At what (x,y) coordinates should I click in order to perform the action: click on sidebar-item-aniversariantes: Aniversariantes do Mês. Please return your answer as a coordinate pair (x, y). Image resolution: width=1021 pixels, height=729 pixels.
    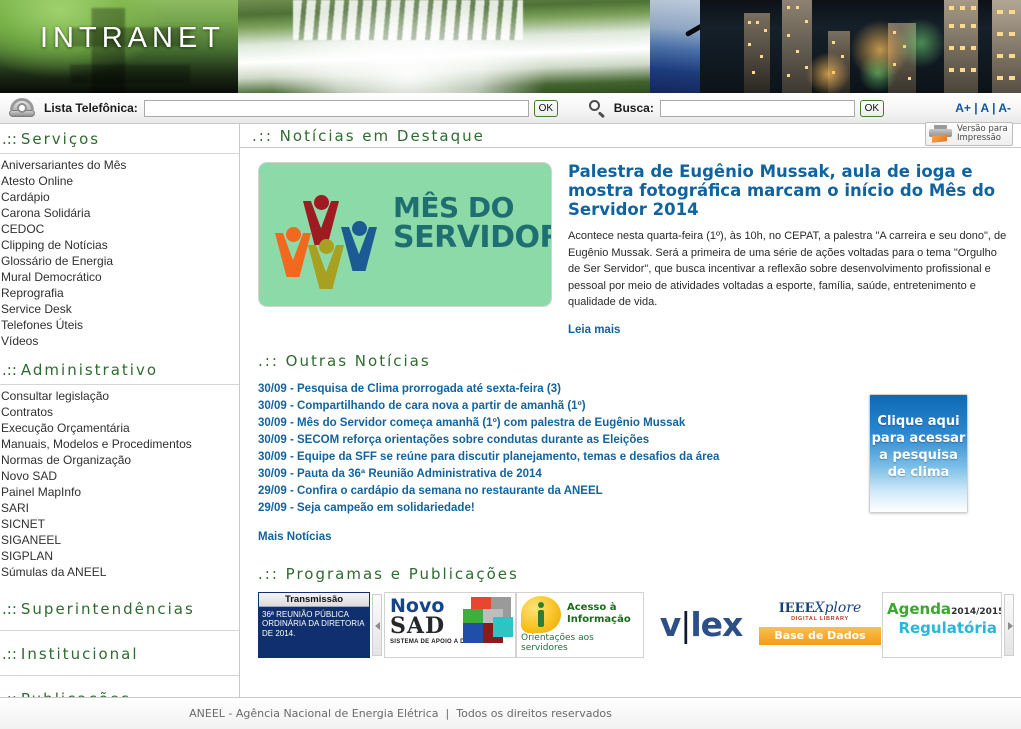
    Looking at the image, I should click on (119, 165).